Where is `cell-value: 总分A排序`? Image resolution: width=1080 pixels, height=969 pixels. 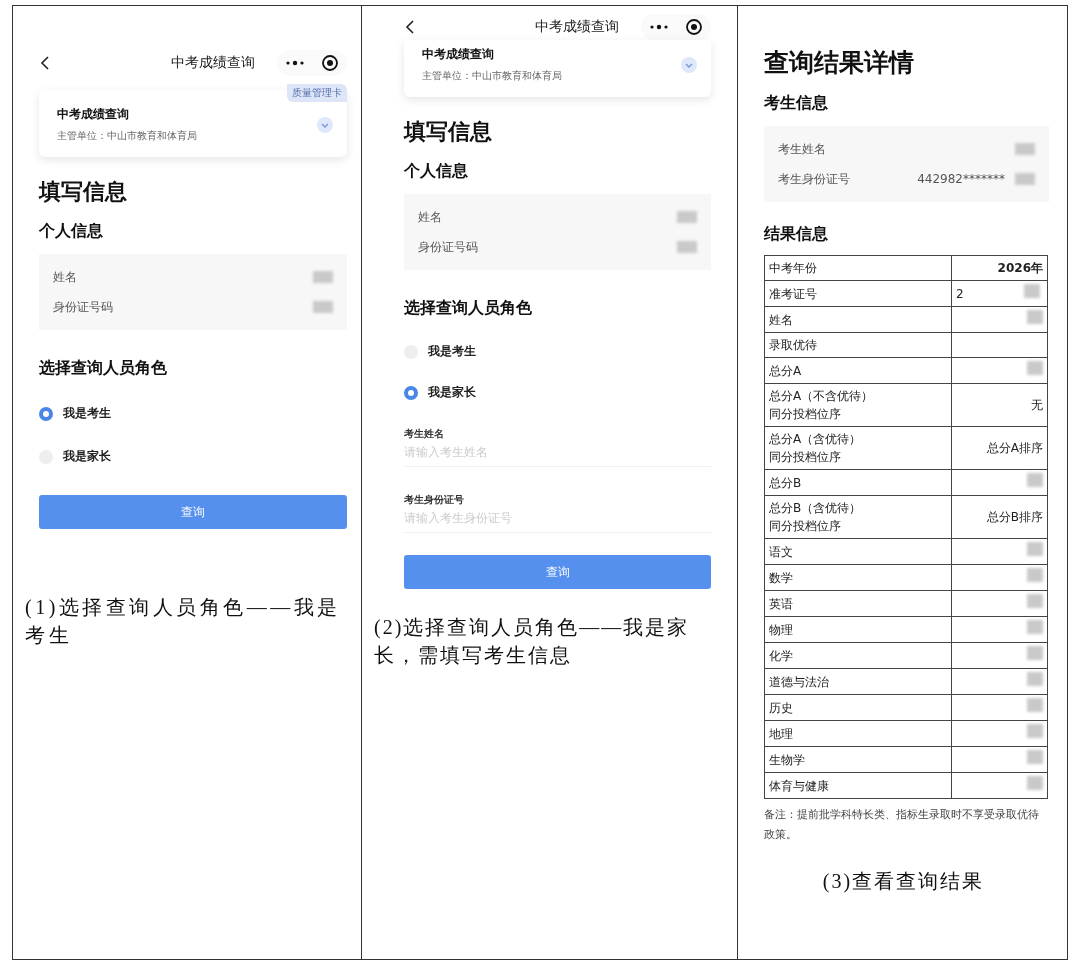 cell-value: 总分A排序 is located at coordinates (1014, 448).